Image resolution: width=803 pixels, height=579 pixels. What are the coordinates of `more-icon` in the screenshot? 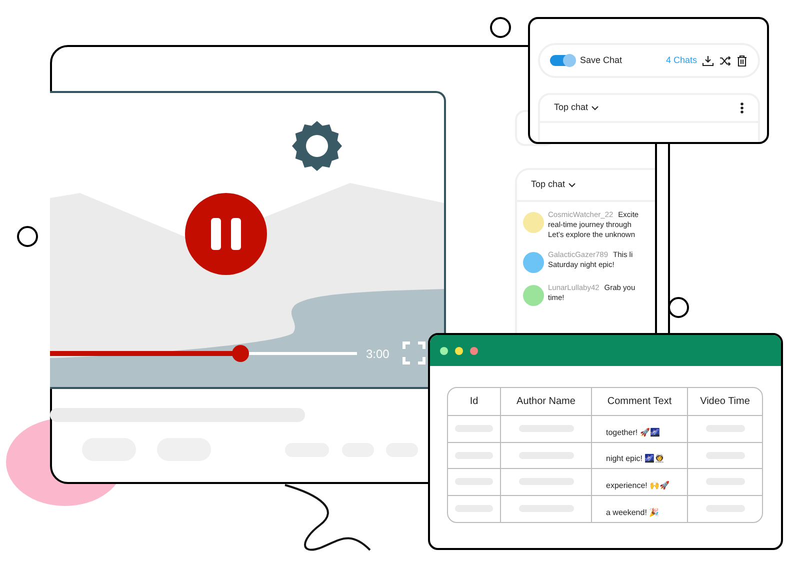 It's located at (742, 108).